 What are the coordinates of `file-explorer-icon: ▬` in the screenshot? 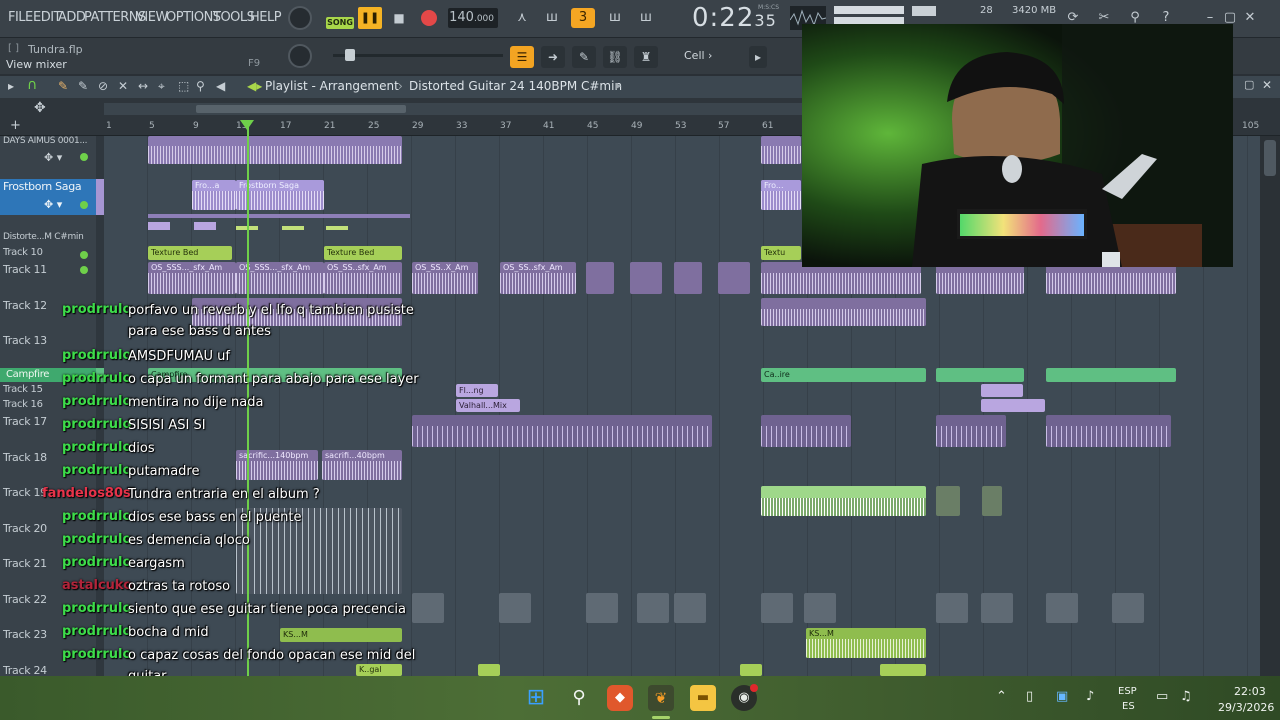 It's located at (703, 698).